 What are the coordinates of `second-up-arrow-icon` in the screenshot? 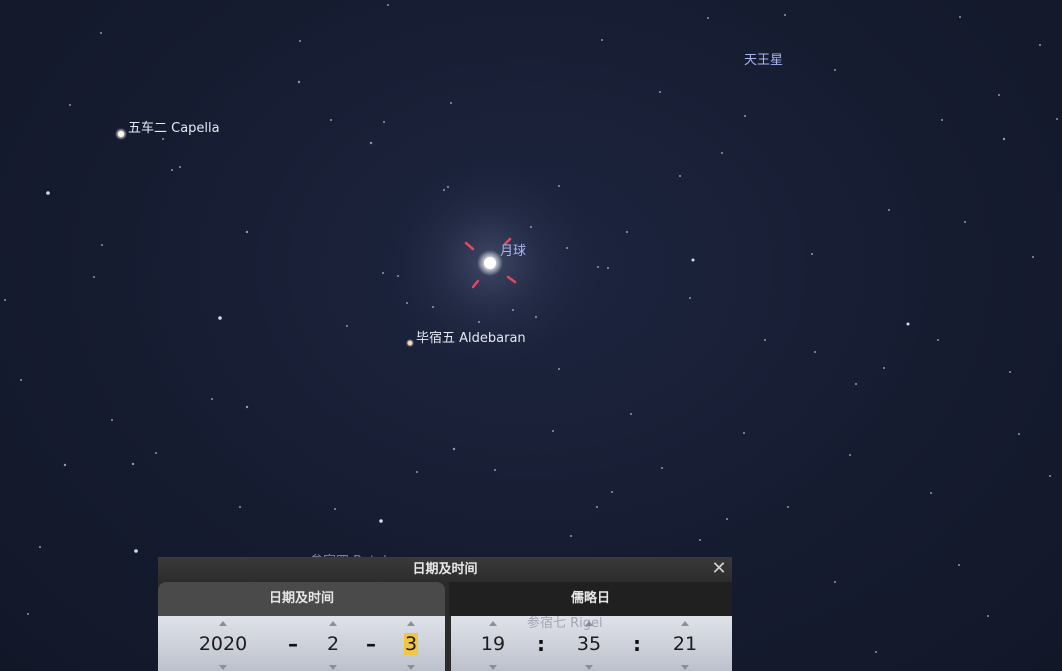 It's located at (685, 623).